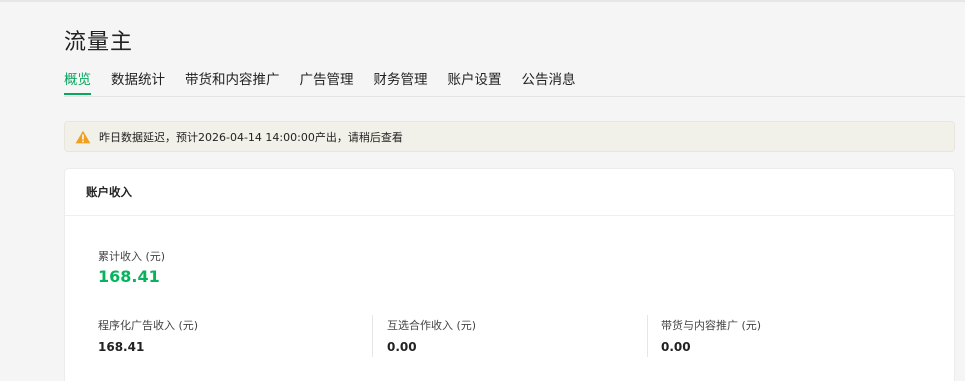 This screenshot has height=381, width=965. Describe the element at coordinates (148, 325) in the screenshot. I see `metric-label: 程序化广告收入 (元)` at that location.